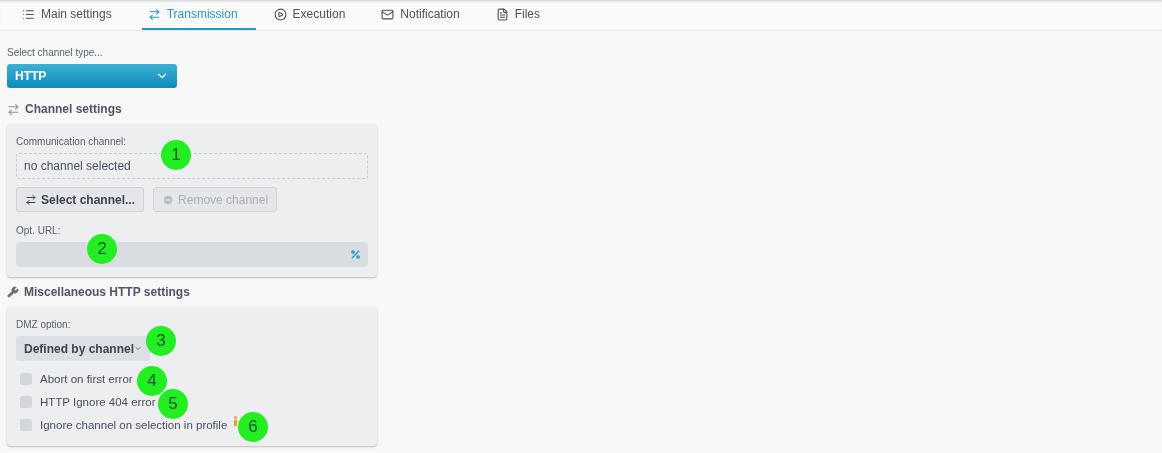  Describe the element at coordinates (280, 14) in the screenshot. I see `play-icon` at that location.